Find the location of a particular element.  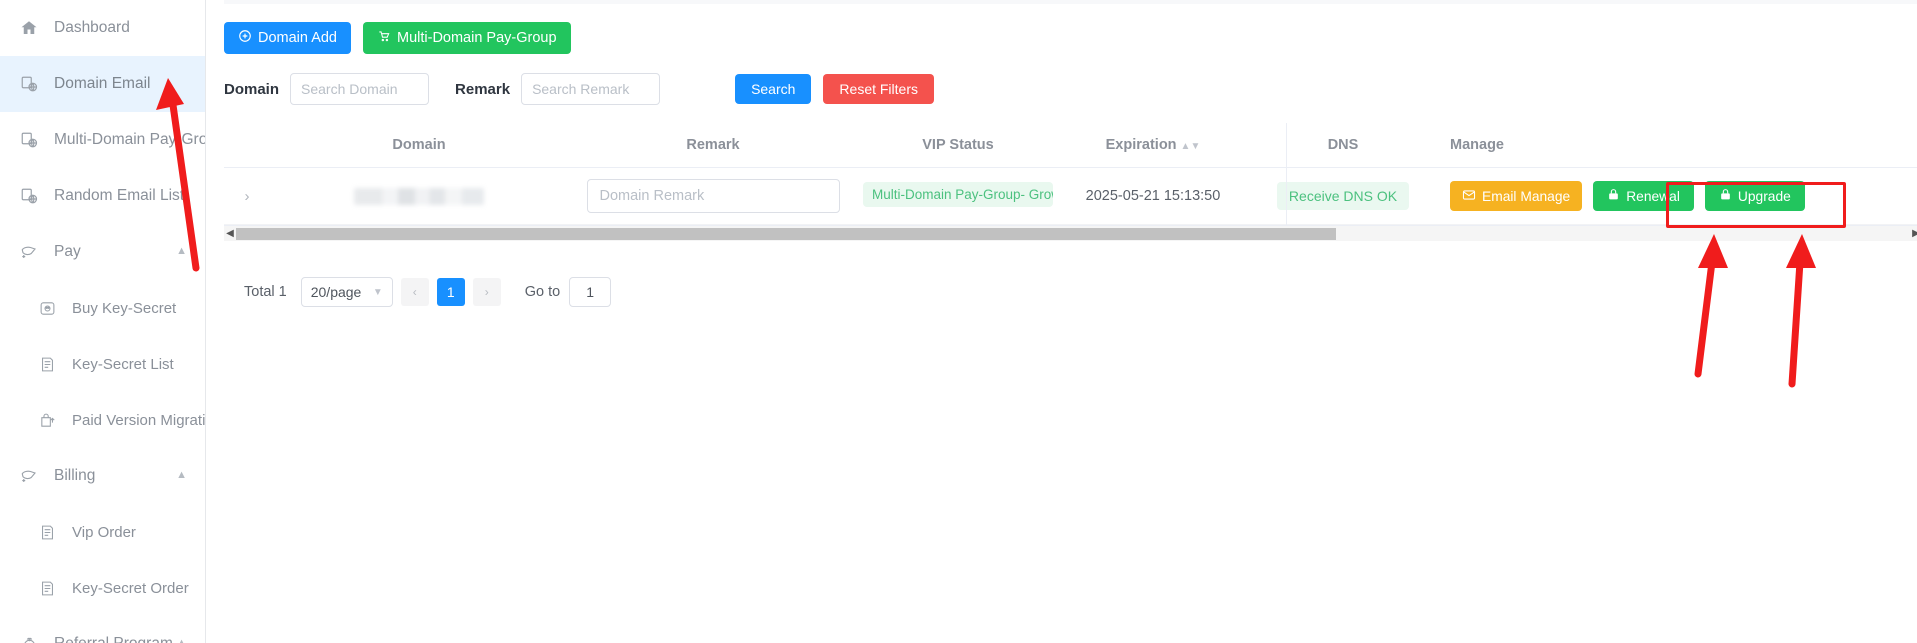

sidebar-item-key-secret-list: Key-Secret List is located at coordinates (102, 364).